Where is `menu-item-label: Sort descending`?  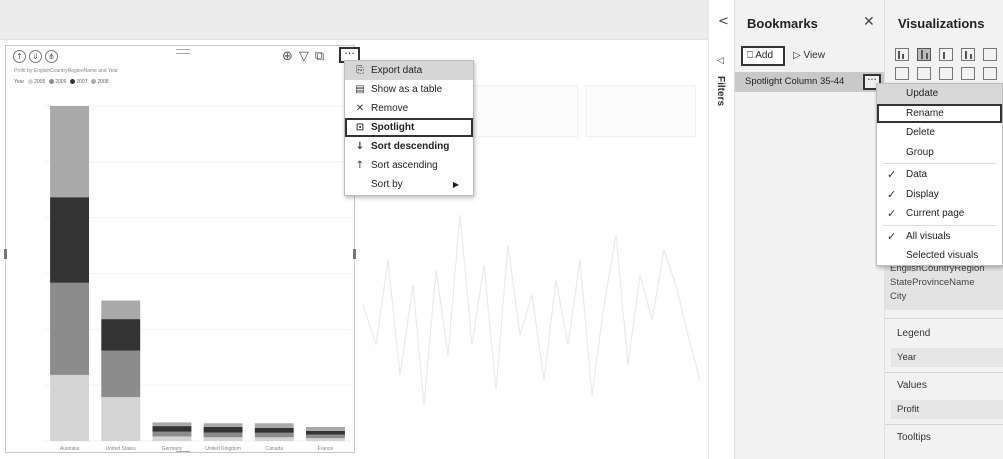
menu-item-label: Sort descending is located at coordinates (410, 146).